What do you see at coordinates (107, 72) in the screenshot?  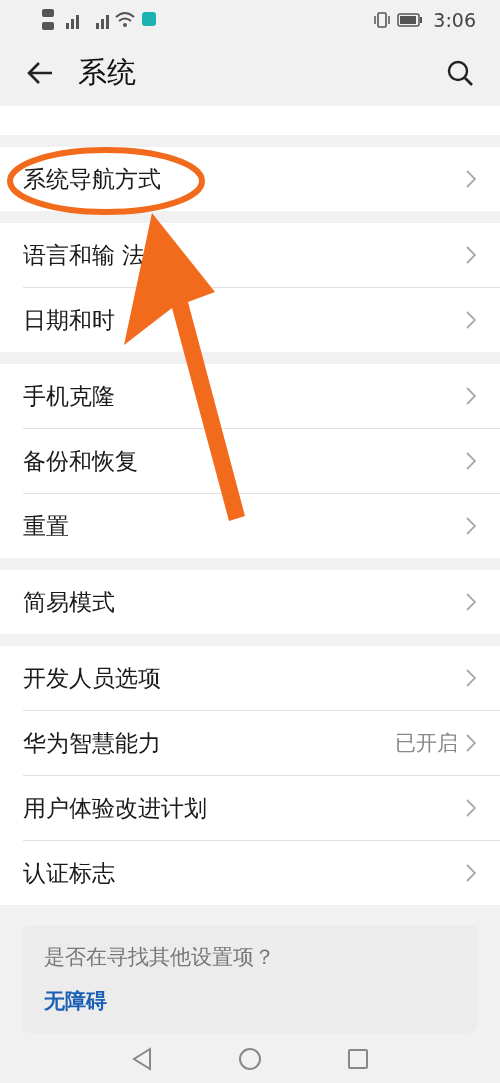 I see `page-title: 系统` at bounding box center [107, 72].